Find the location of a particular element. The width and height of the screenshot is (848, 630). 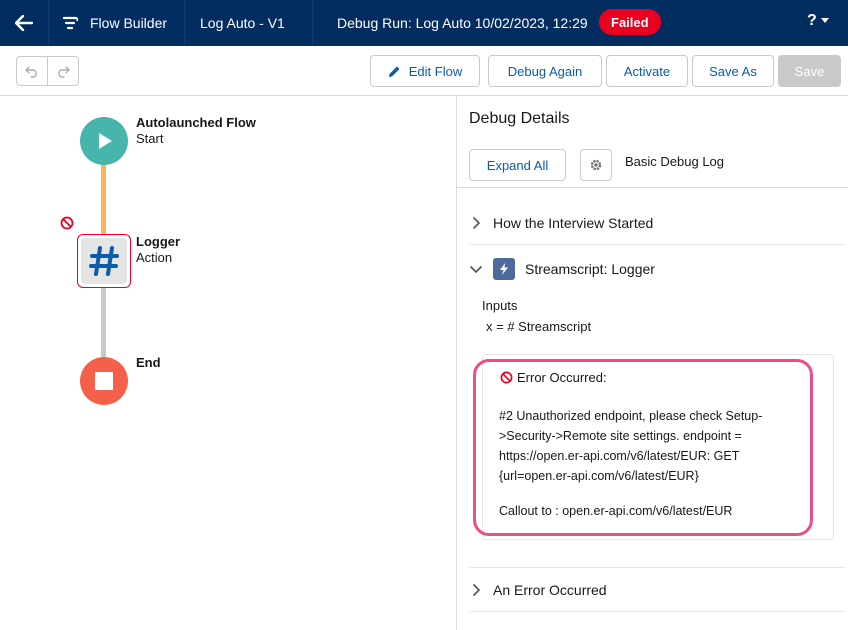

save-button: Save is located at coordinates (809, 71).